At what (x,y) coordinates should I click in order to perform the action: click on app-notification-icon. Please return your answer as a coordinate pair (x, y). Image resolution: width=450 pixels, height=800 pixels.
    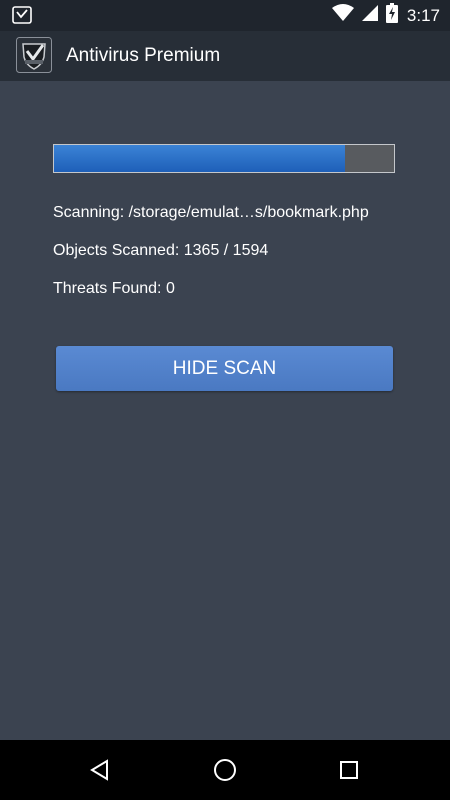
    Looking at the image, I should click on (22, 15).